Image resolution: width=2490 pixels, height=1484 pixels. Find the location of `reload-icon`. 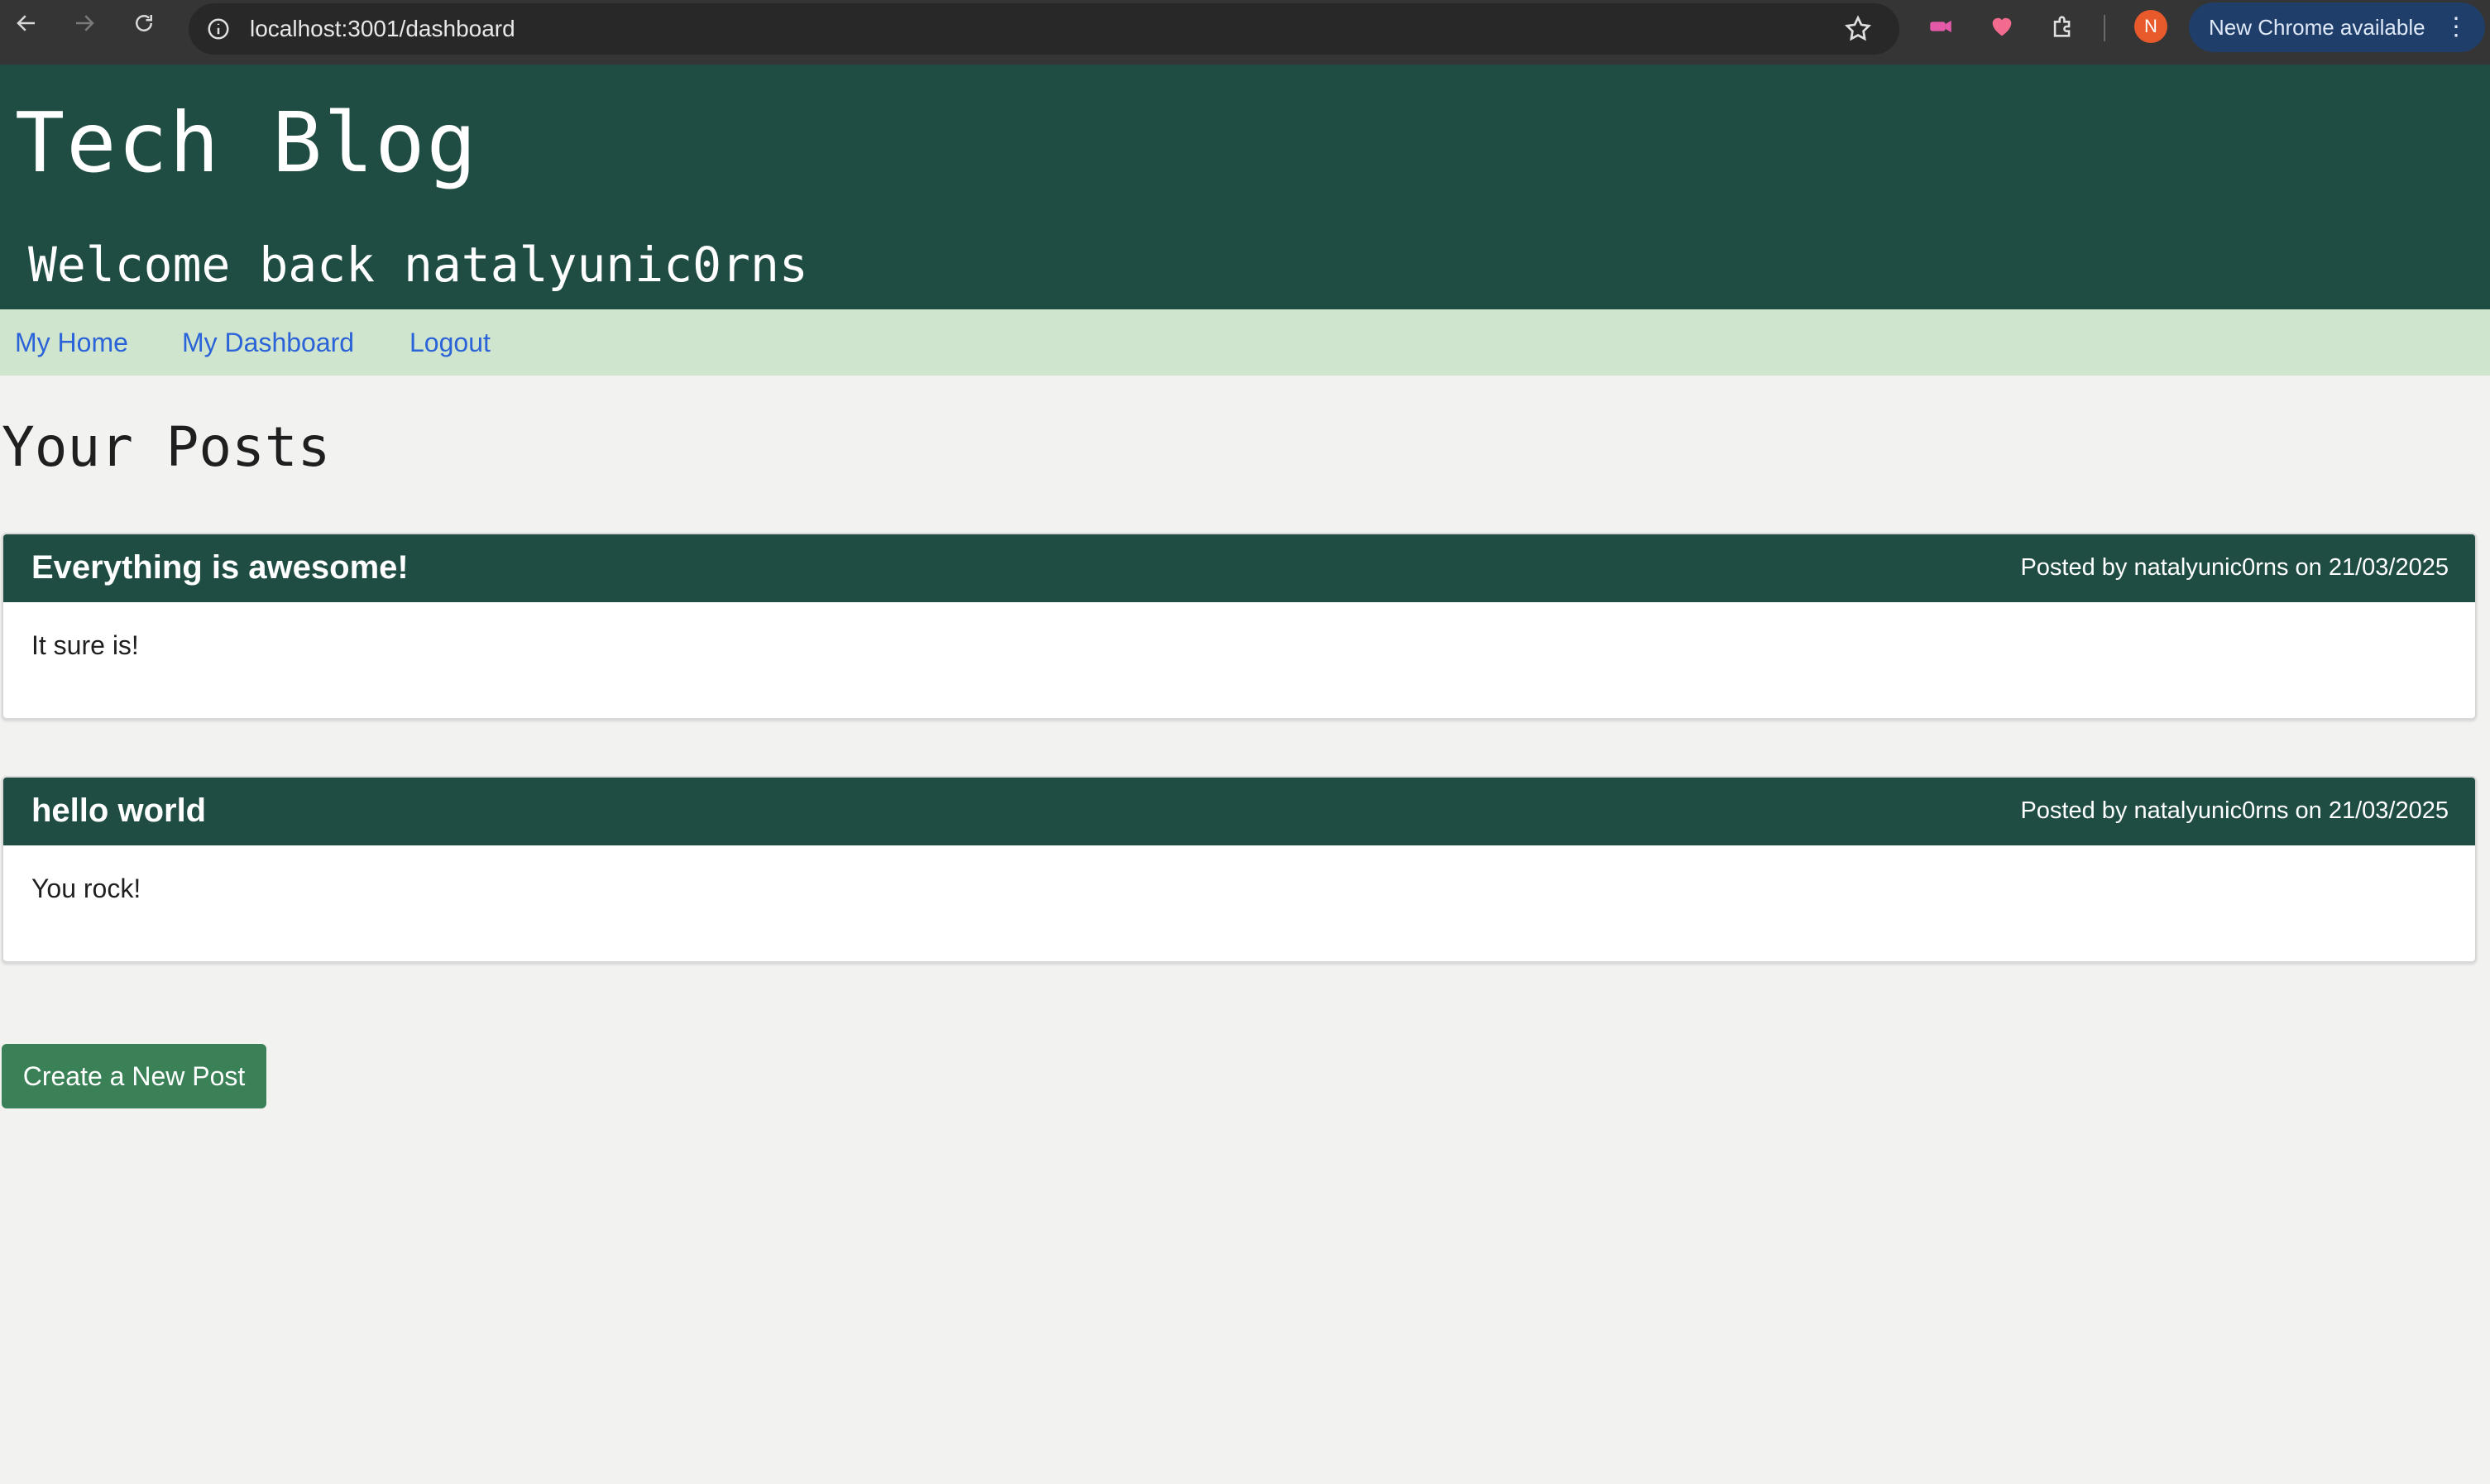

reload-icon is located at coordinates (144, 27).